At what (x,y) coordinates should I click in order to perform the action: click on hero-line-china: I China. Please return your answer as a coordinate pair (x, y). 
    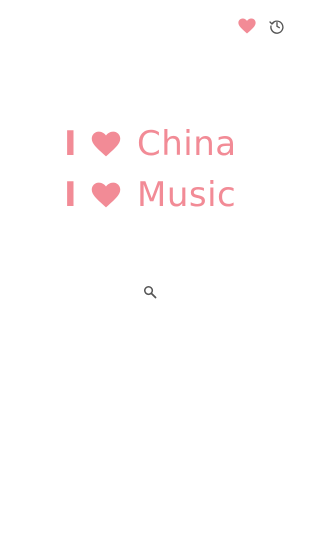
    Looking at the image, I should click on (150, 144).